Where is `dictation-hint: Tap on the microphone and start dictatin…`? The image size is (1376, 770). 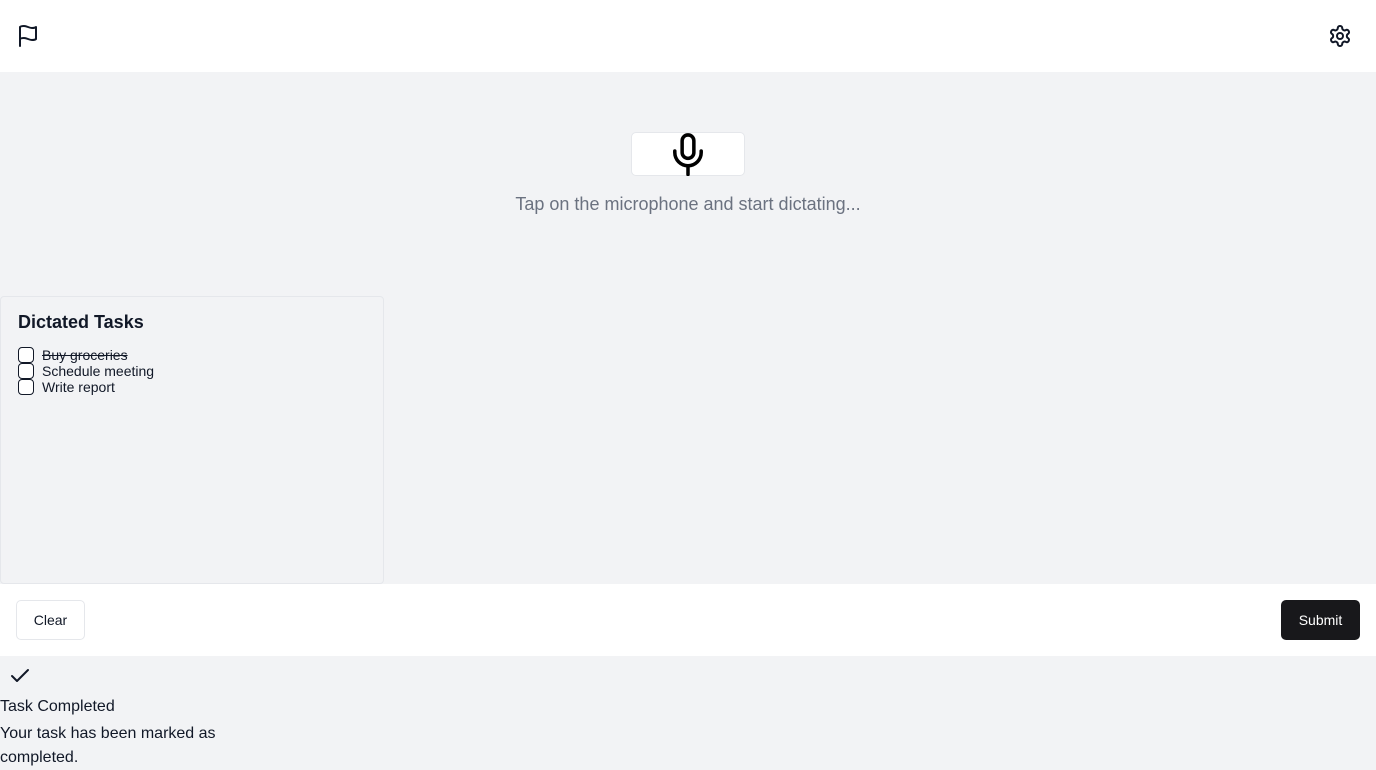 dictation-hint: Tap on the microphone and start dictatin… is located at coordinates (688, 204).